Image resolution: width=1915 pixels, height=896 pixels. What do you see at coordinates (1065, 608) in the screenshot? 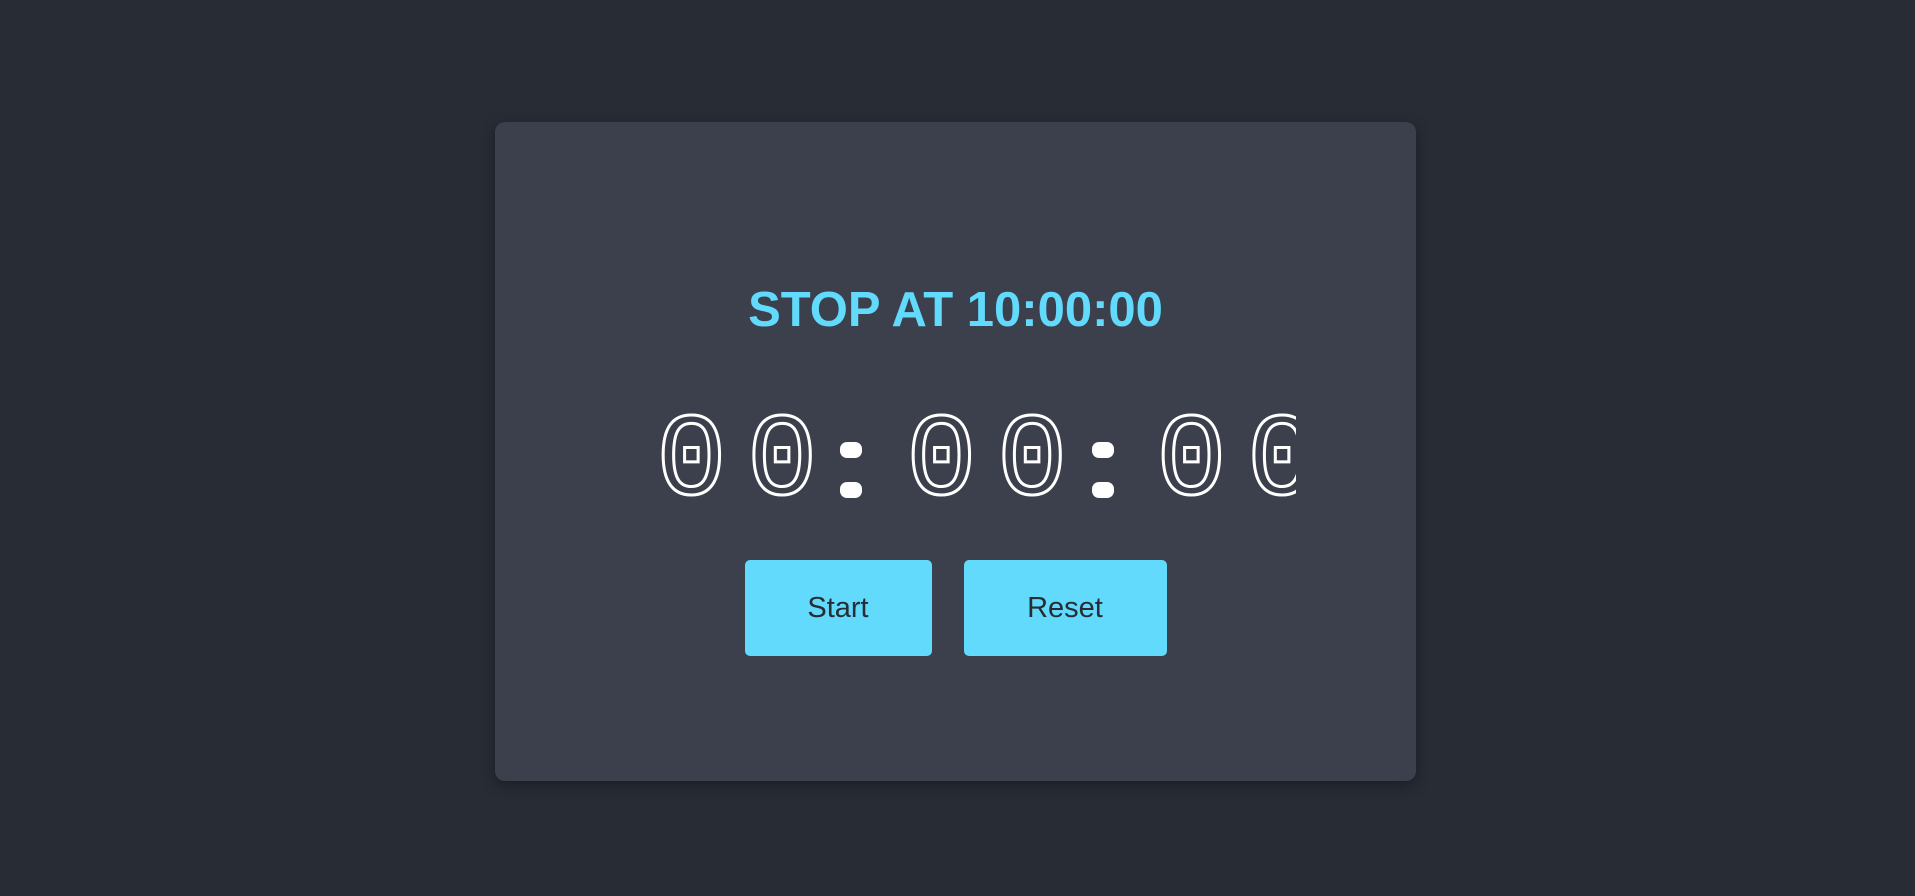
I see `reset-button: Reset` at bounding box center [1065, 608].